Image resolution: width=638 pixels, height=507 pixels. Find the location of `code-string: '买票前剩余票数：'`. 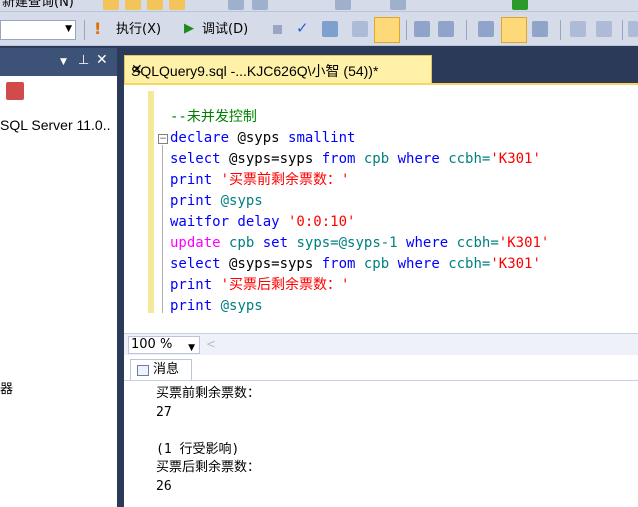

code-string: '买票前剩余票数：' is located at coordinates (281, 180).